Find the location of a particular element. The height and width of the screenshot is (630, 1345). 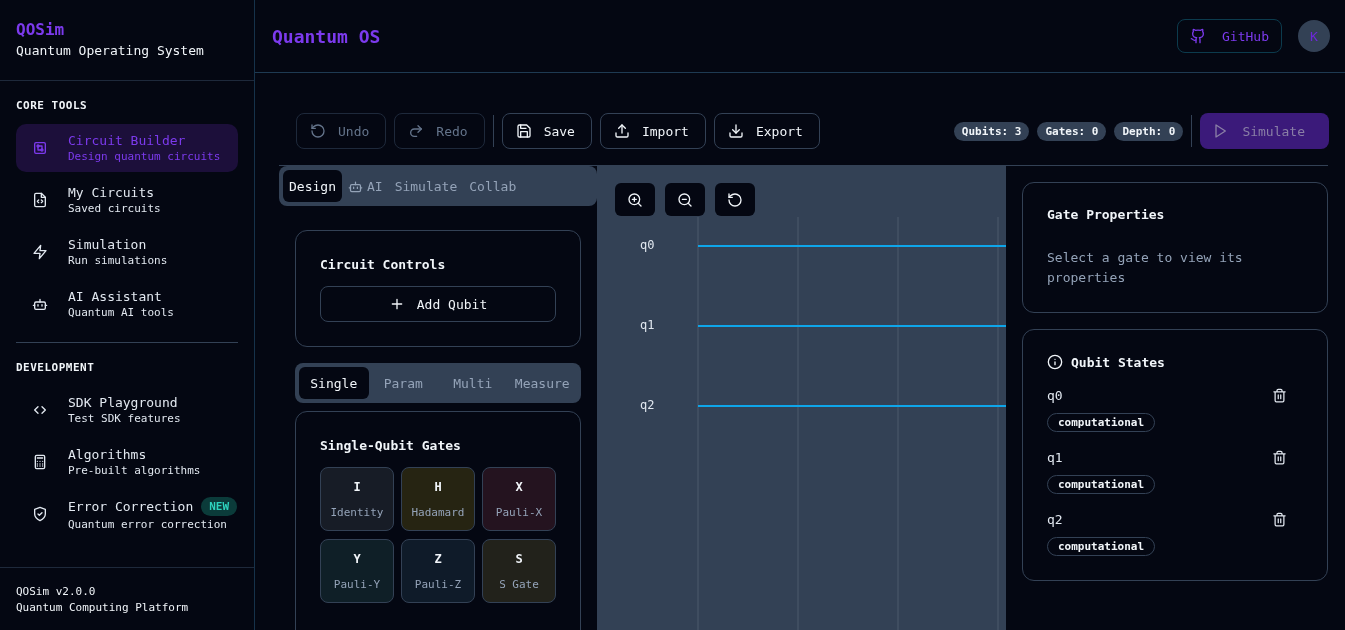

gate-tab: Measure is located at coordinates (542, 383).